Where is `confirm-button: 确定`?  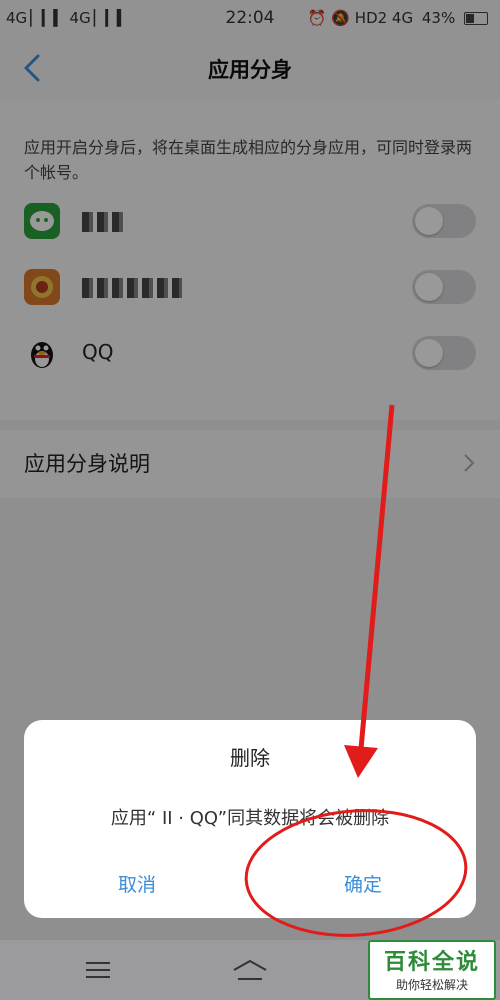
confirm-button: 确定 is located at coordinates (363, 883).